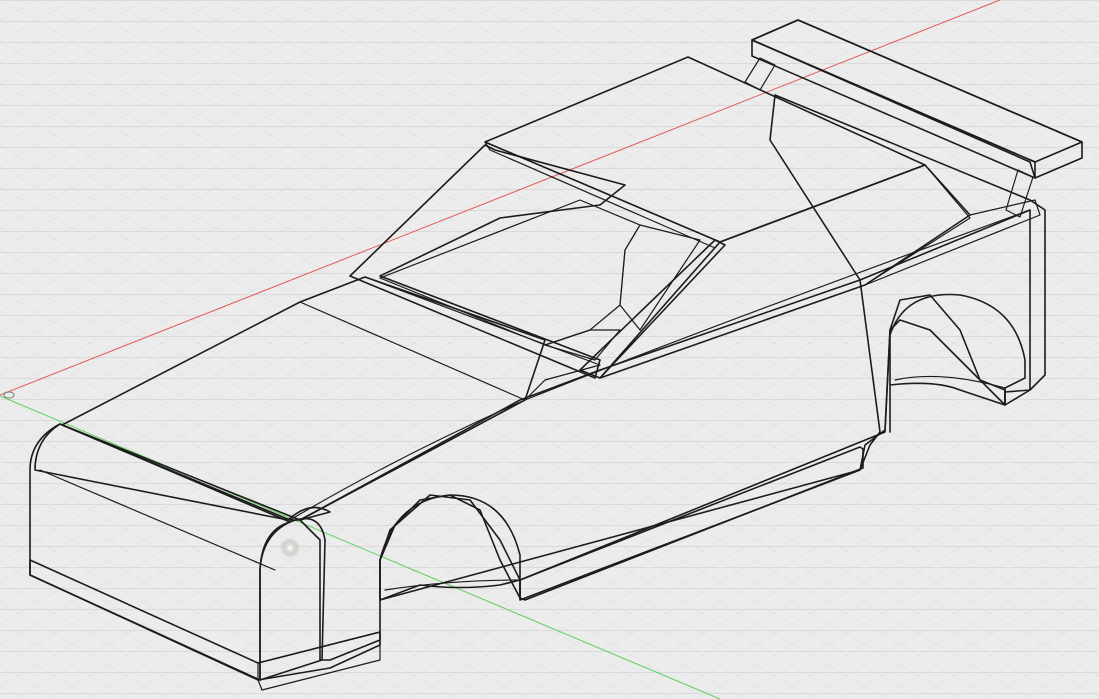 The height and width of the screenshot is (699, 1099). What do you see at coordinates (290, 548) in the screenshot?
I see `specular-highlight` at bounding box center [290, 548].